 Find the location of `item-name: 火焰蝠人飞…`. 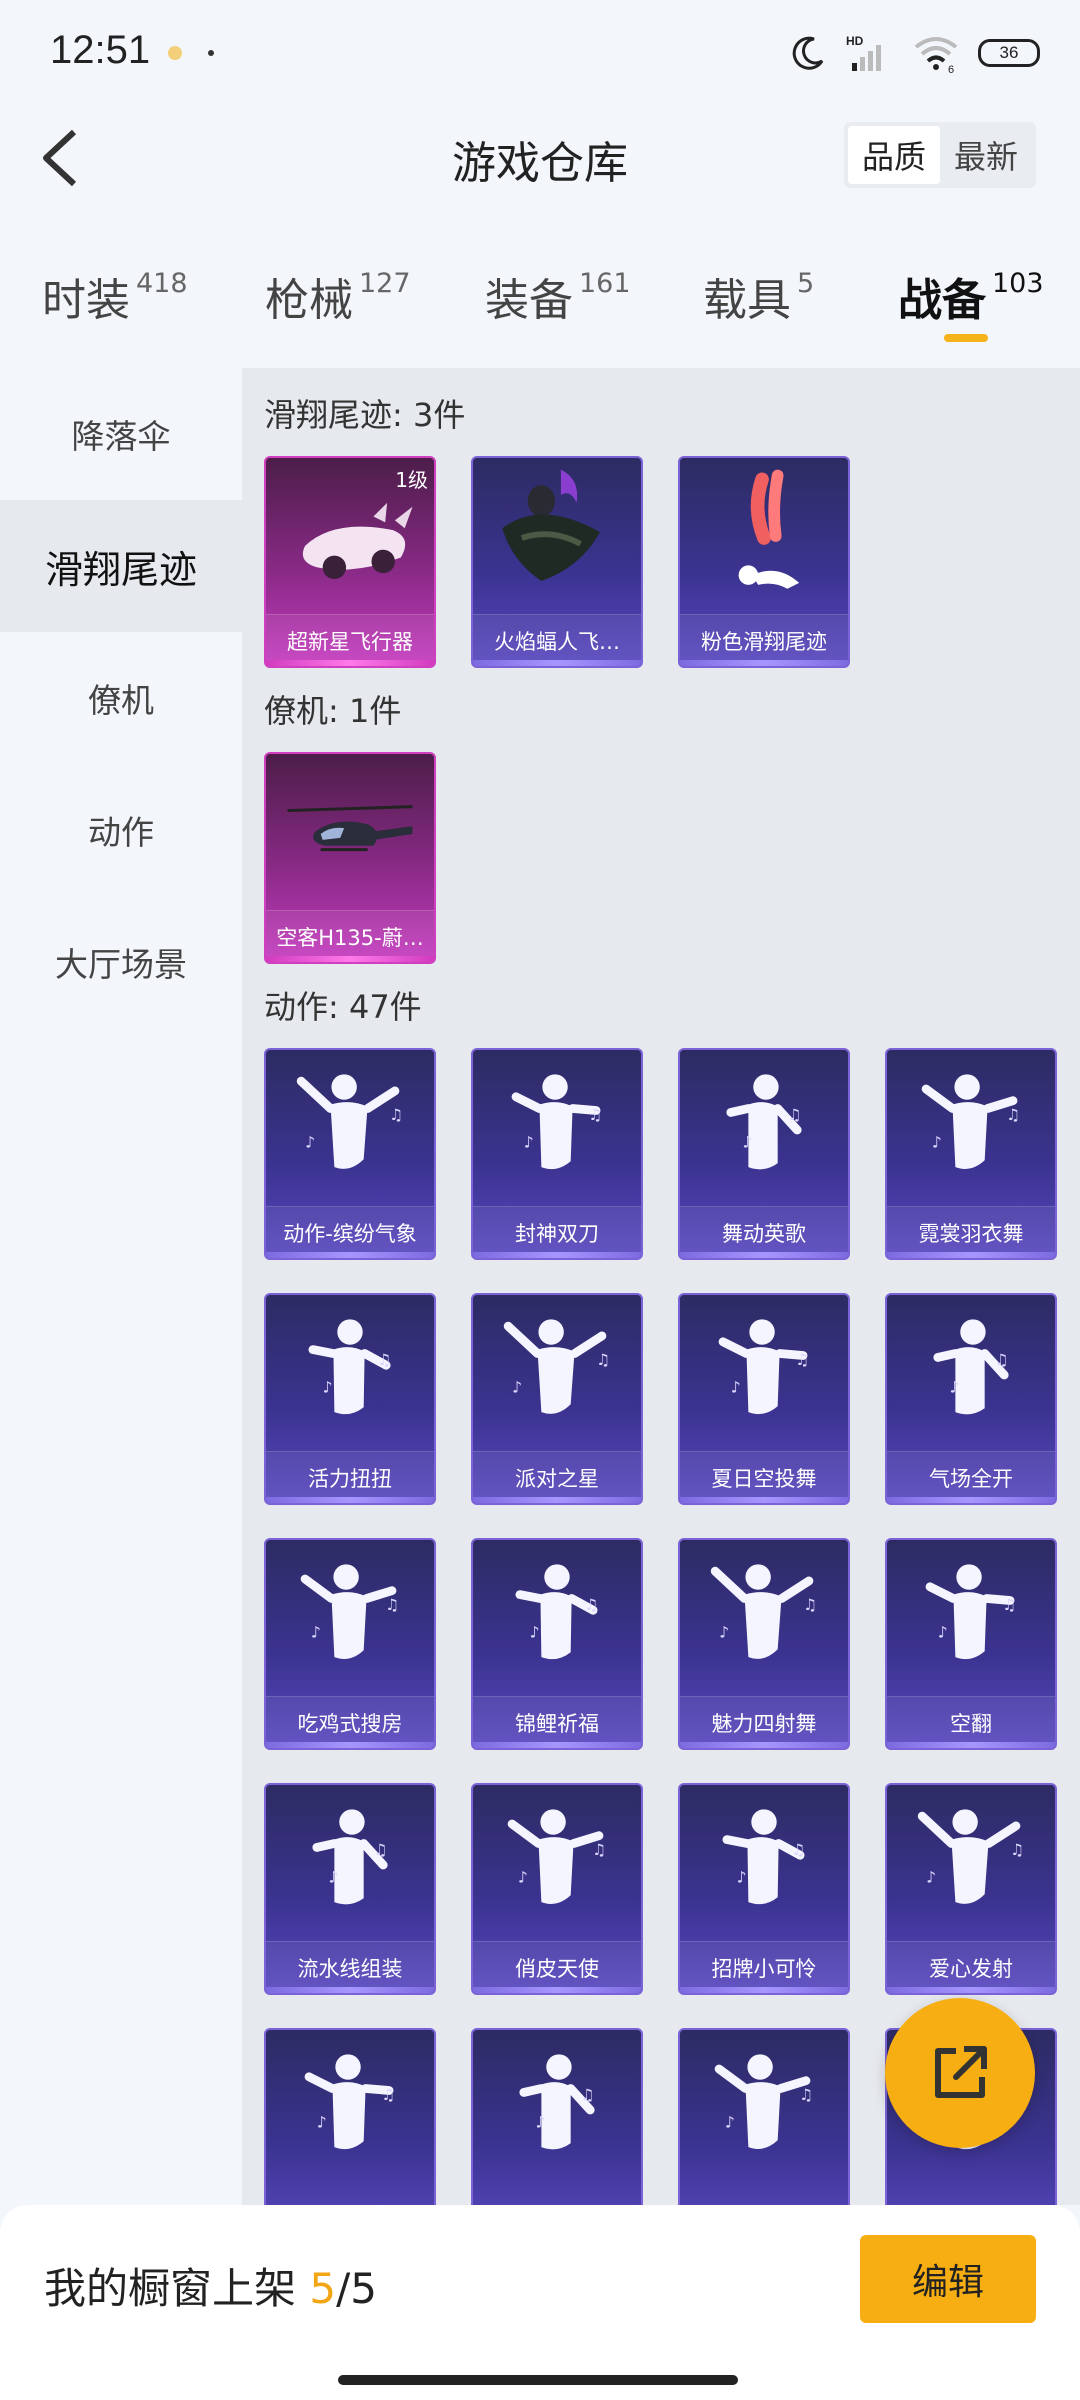

item-name: 火焰蝠人飞… is located at coordinates (557, 640).